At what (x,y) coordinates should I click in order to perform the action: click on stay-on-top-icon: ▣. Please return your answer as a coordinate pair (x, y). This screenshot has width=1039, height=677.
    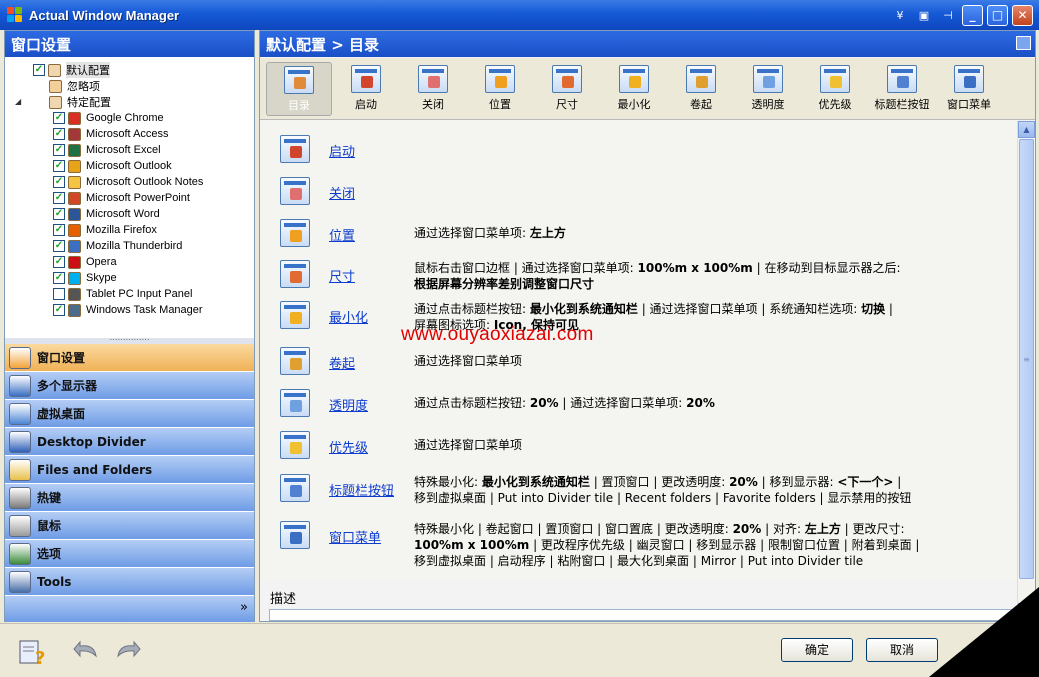
    Looking at the image, I should click on (924, 16).